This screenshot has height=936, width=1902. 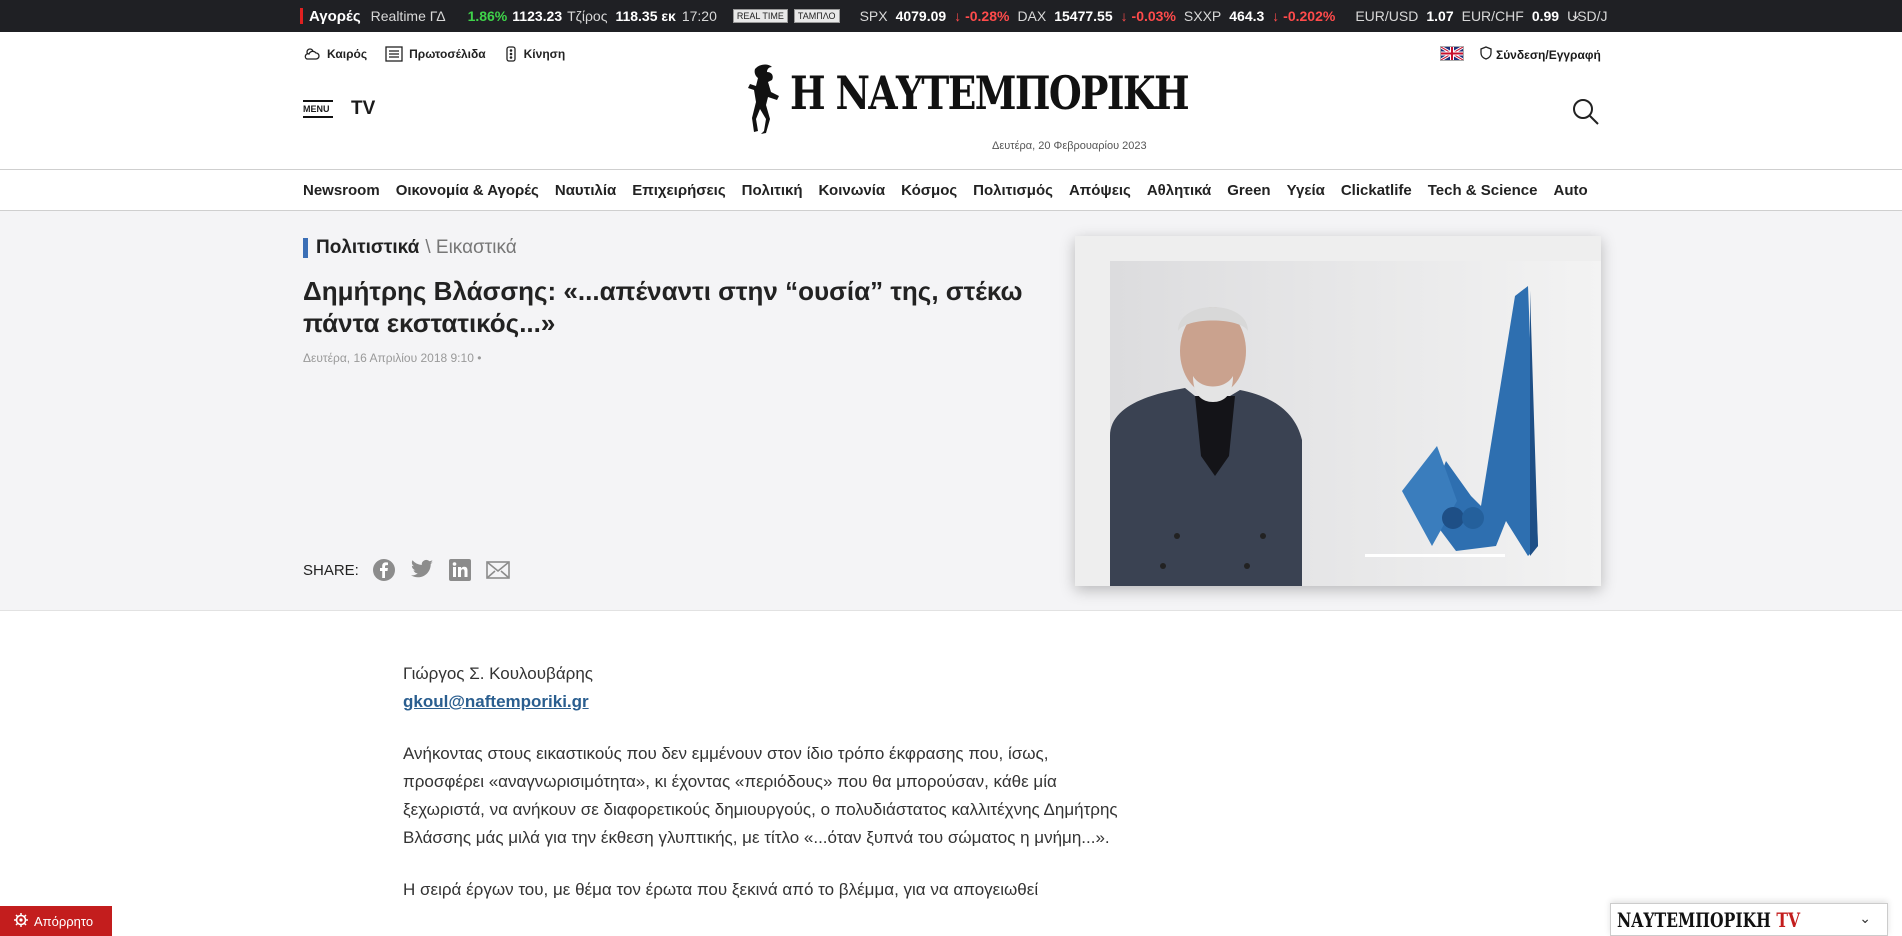 What do you see at coordinates (408, 16) in the screenshot?
I see `ticker-realtime: Realtime ΓΔ` at bounding box center [408, 16].